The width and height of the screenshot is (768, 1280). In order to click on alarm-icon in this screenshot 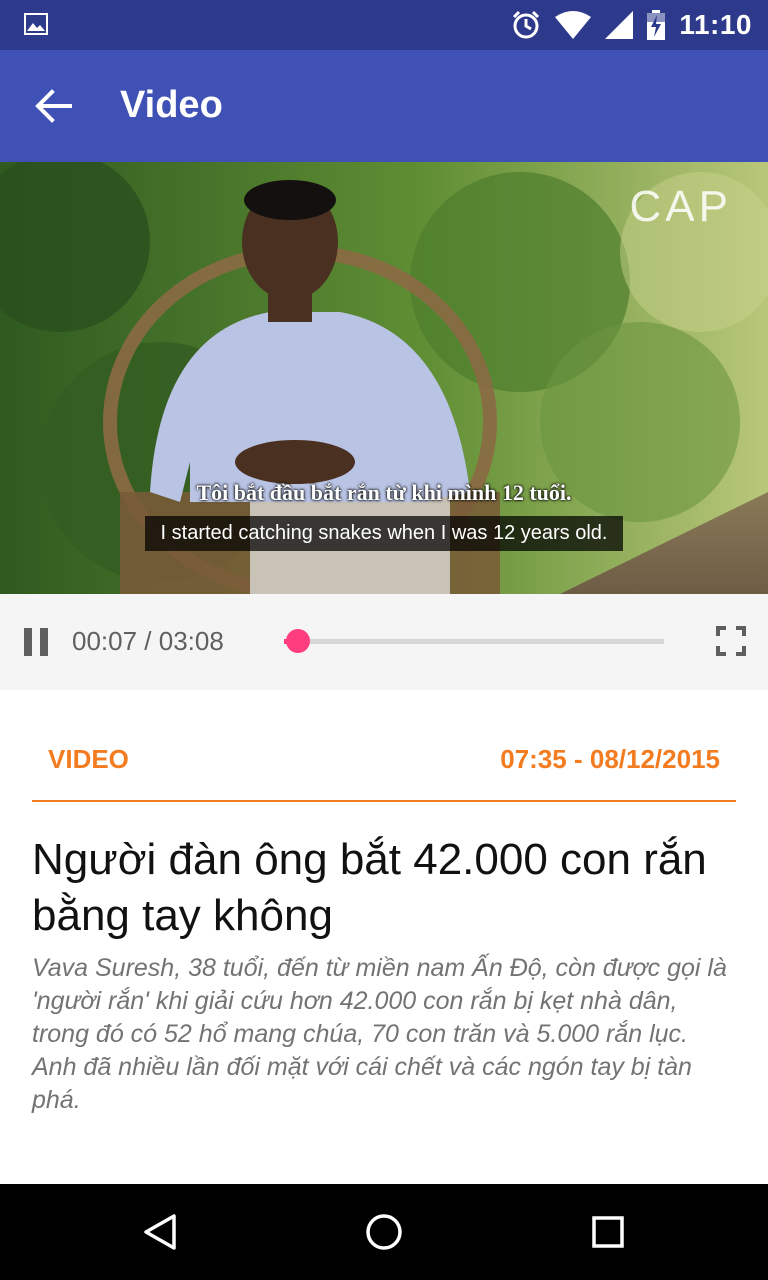, I will do `click(526, 24)`.